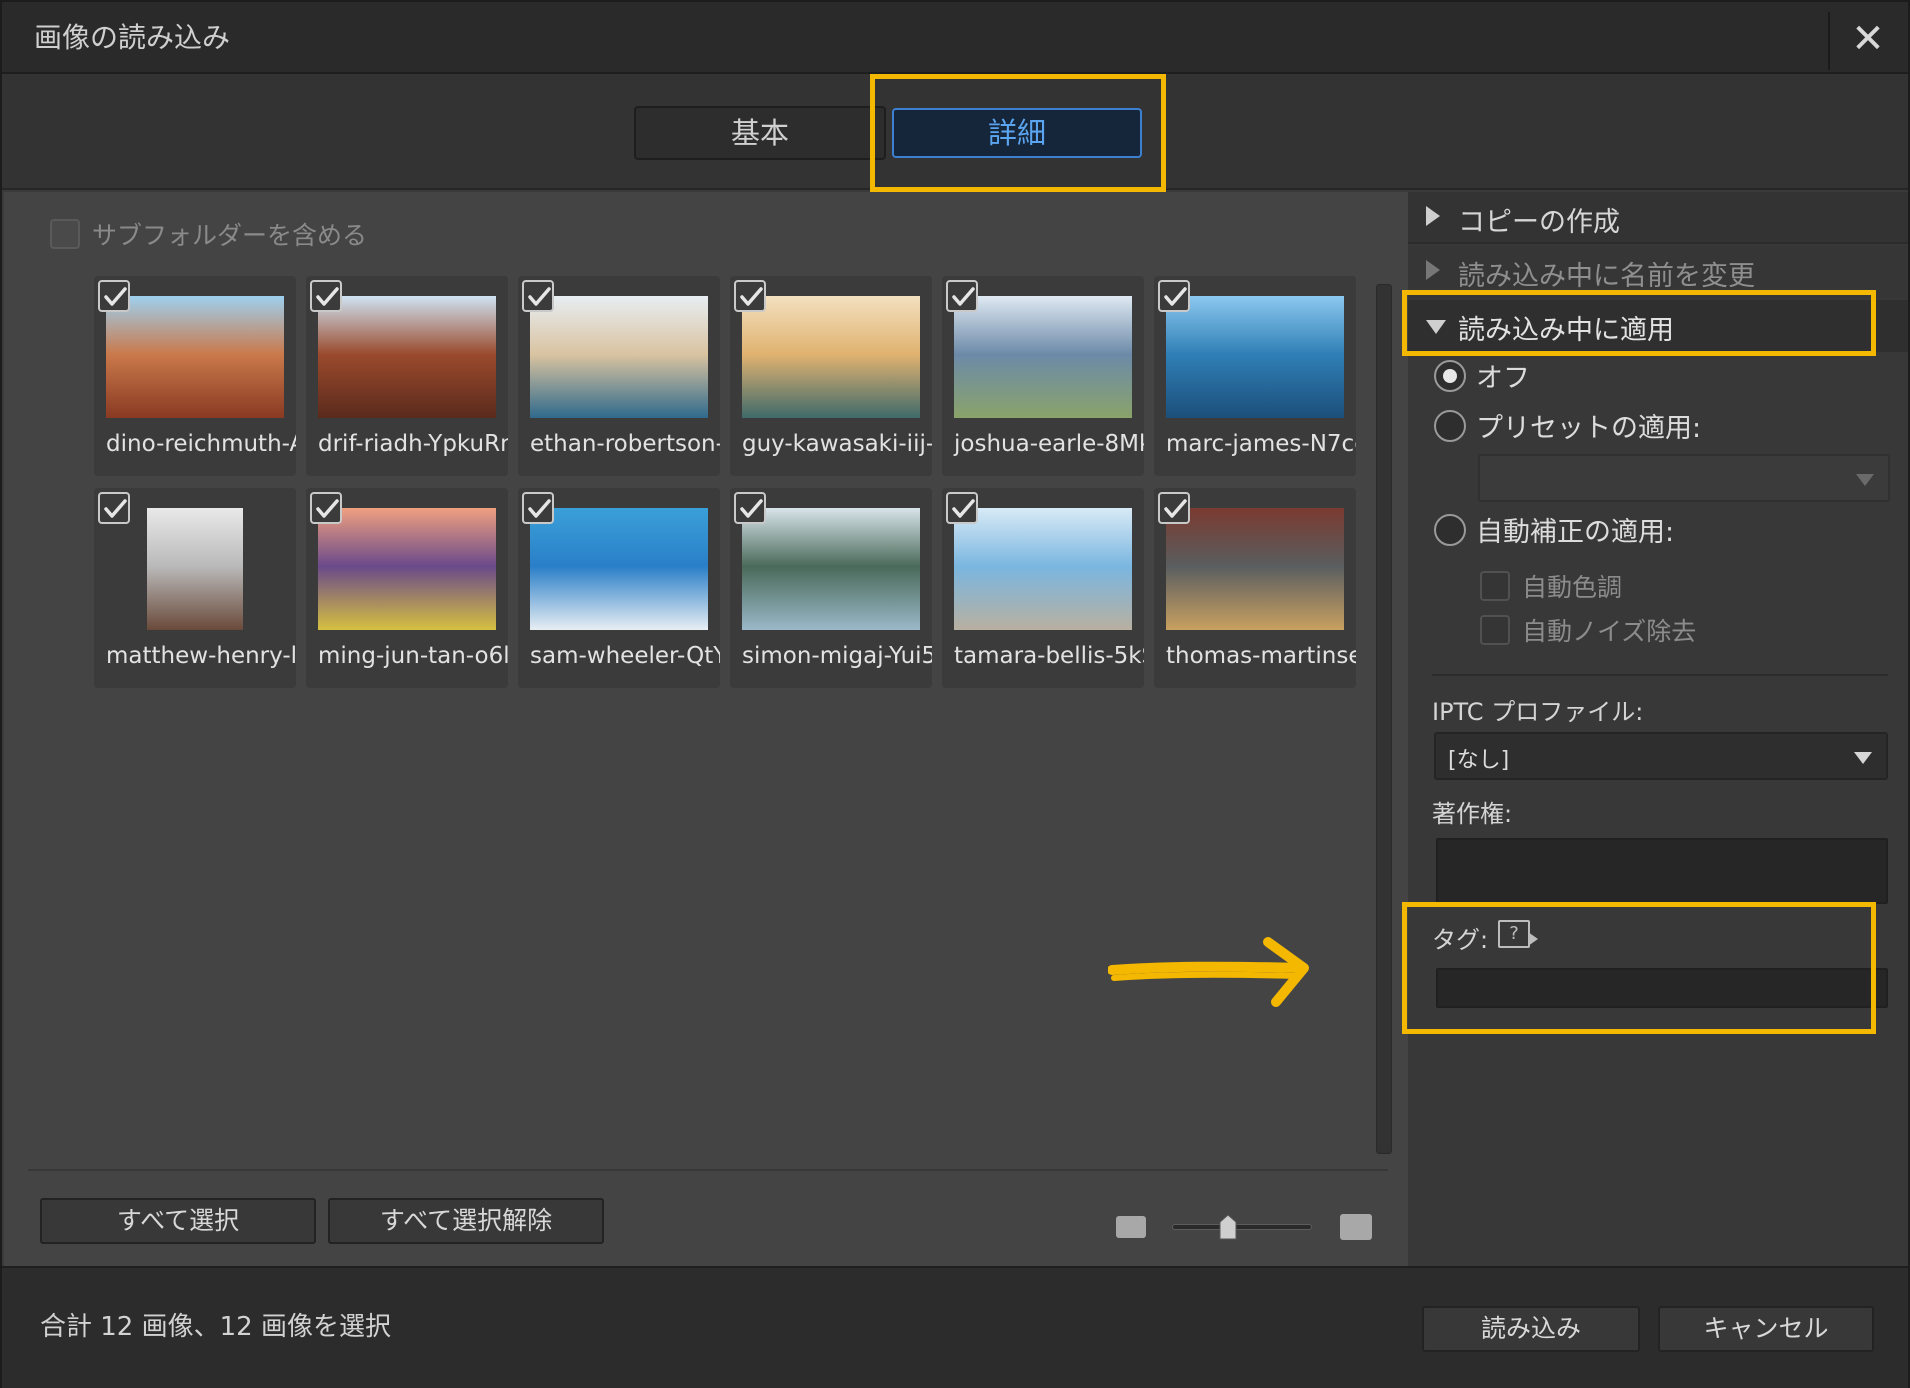 The height and width of the screenshot is (1388, 1910). I want to click on auto-noise-label: 自動ノイズ除去, so click(1609, 631).